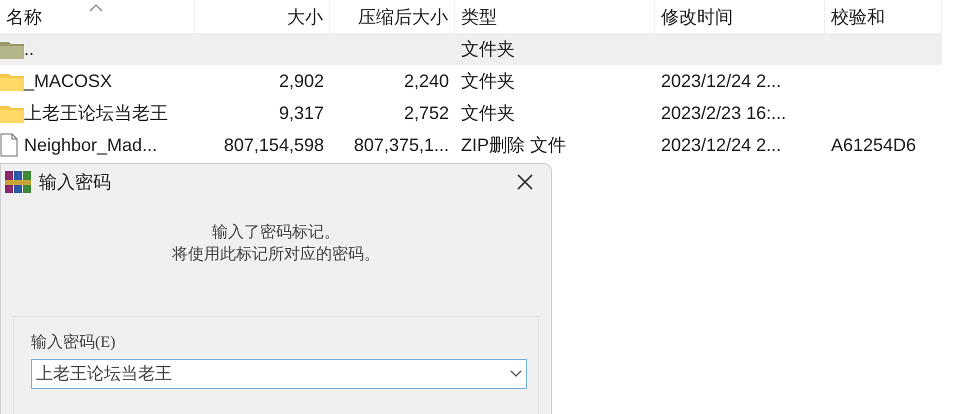 This screenshot has height=414, width=960. I want to click on table-cell: 2,902, so click(301, 80).